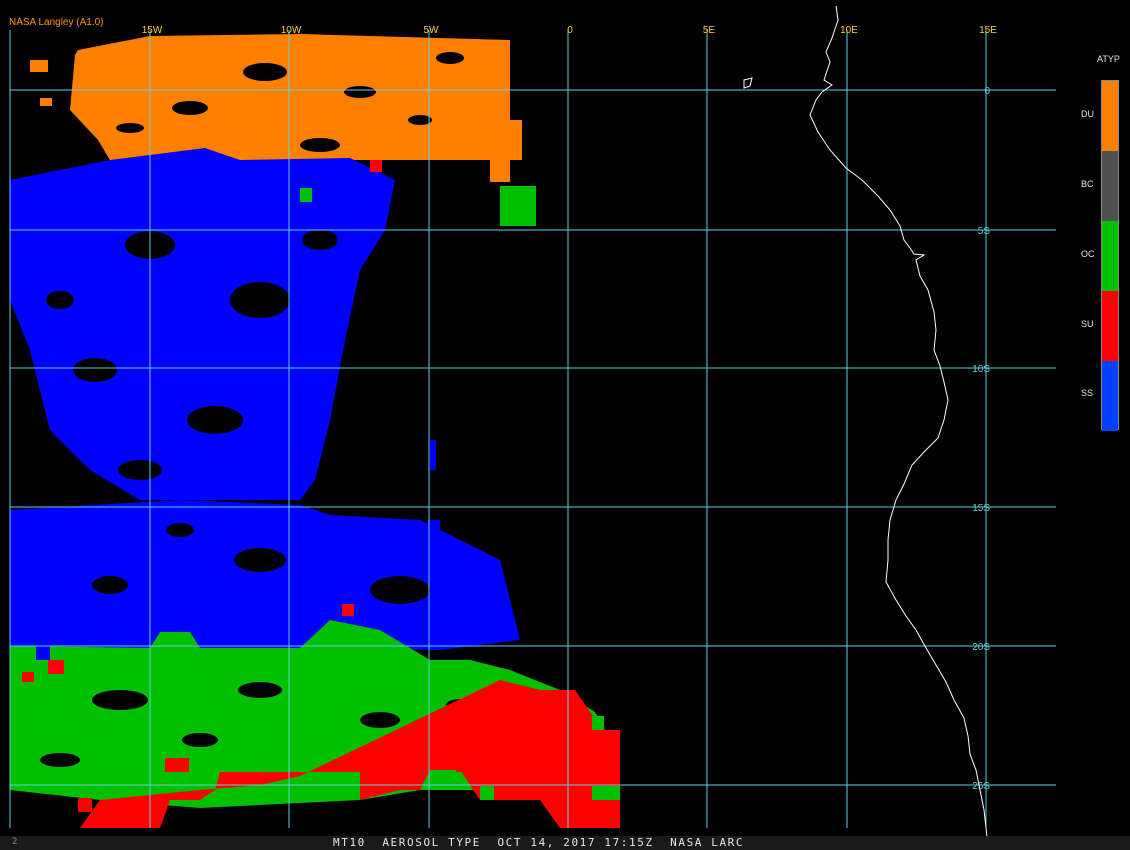 The height and width of the screenshot is (850, 1130). Describe the element at coordinates (981, 786) in the screenshot. I see `latitude-label: 25S` at that location.